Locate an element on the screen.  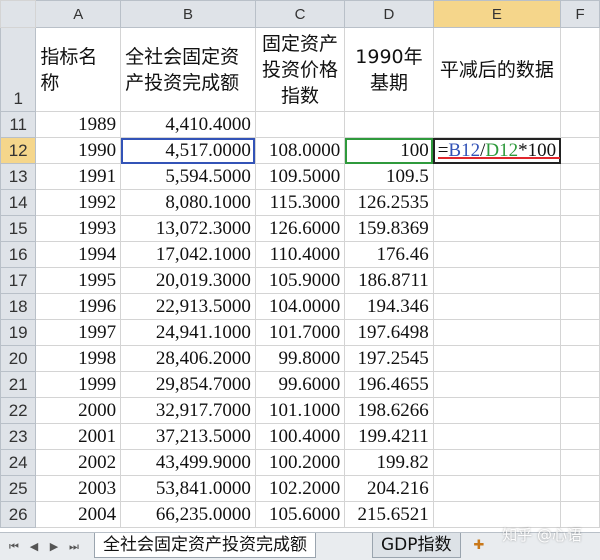
cell-c-15: 126.6000 is located at coordinates (300, 228).